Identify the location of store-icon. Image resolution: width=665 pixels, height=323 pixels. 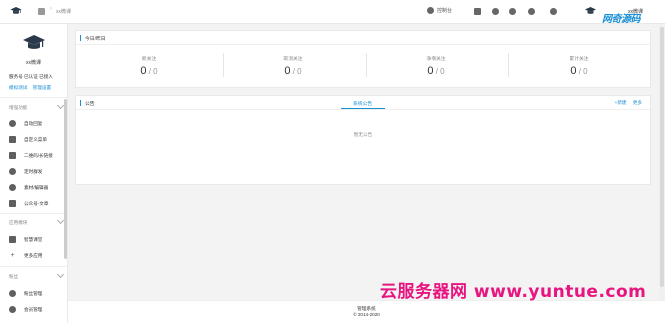
(477, 11).